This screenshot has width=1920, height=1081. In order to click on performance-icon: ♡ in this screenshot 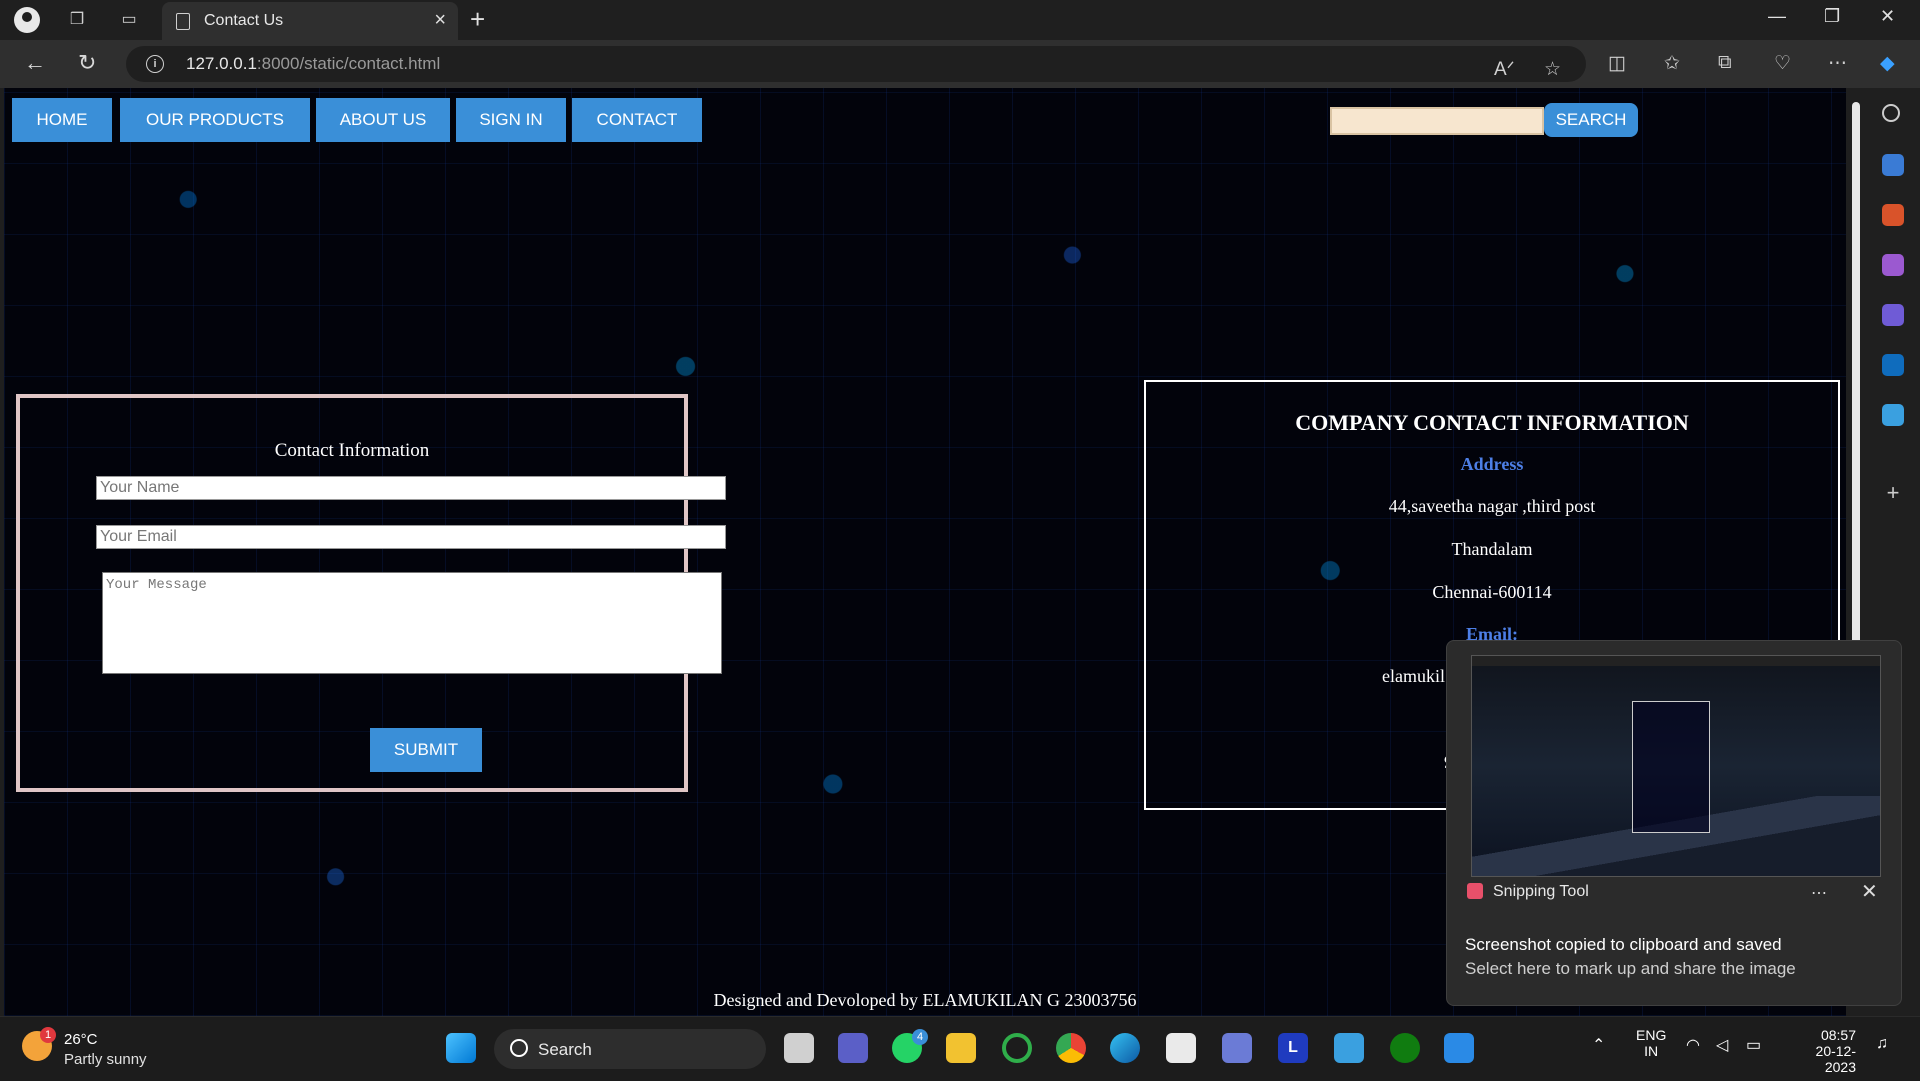, I will do `click(1782, 63)`.